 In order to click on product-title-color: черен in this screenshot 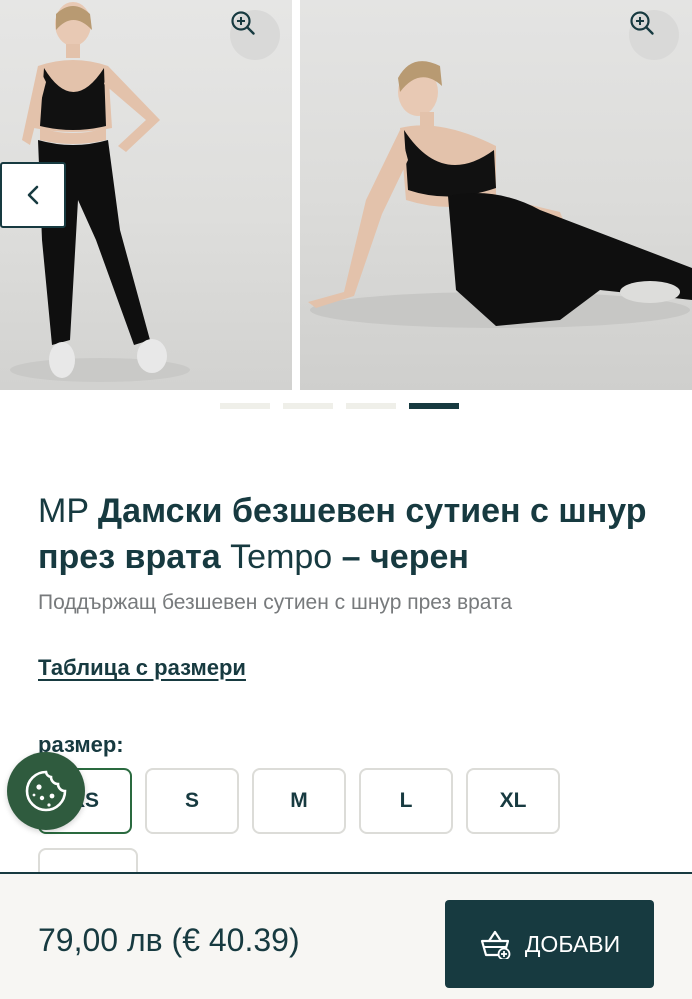, I will do `click(419, 557)`.